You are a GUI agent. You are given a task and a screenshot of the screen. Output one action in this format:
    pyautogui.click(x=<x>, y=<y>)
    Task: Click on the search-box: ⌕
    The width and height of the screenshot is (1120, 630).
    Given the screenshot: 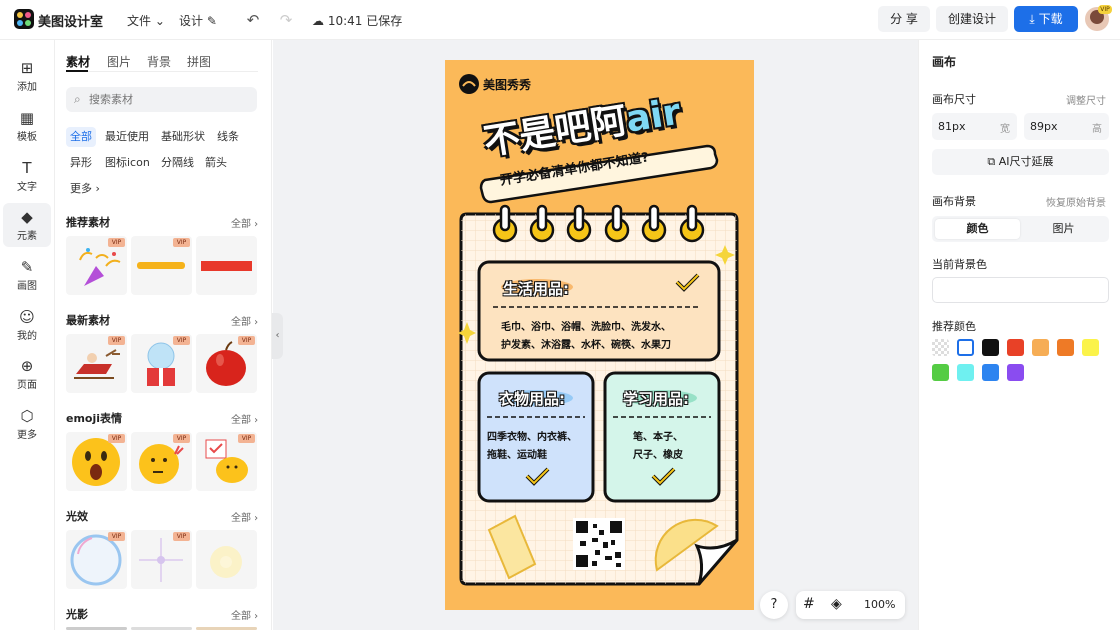 What is the action you would take?
    pyautogui.click(x=161, y=99)
    